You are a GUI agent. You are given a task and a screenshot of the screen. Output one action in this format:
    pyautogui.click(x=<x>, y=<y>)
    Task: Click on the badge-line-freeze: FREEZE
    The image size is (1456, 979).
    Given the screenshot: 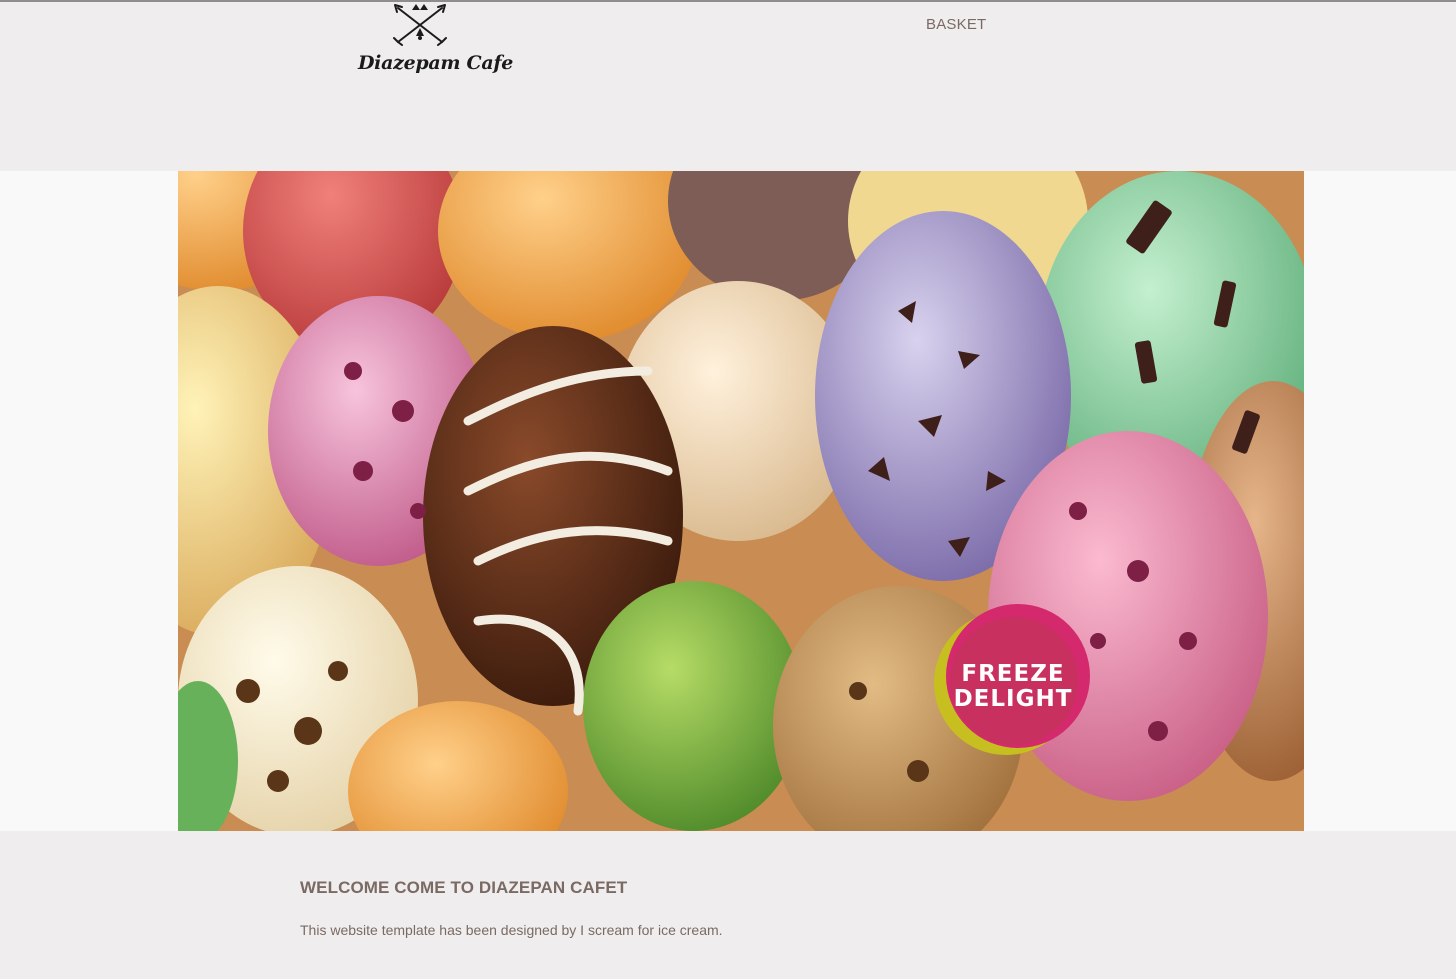 What is the action you would take?
    pyautogui.click(x=1012, y=674)
    